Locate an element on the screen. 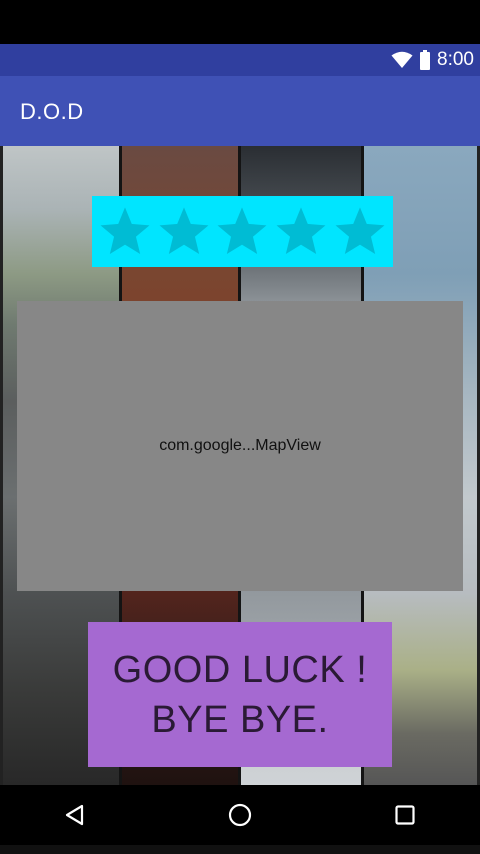 The image size is (480, 854). wifi-icon is located at coordinates (402, 59).